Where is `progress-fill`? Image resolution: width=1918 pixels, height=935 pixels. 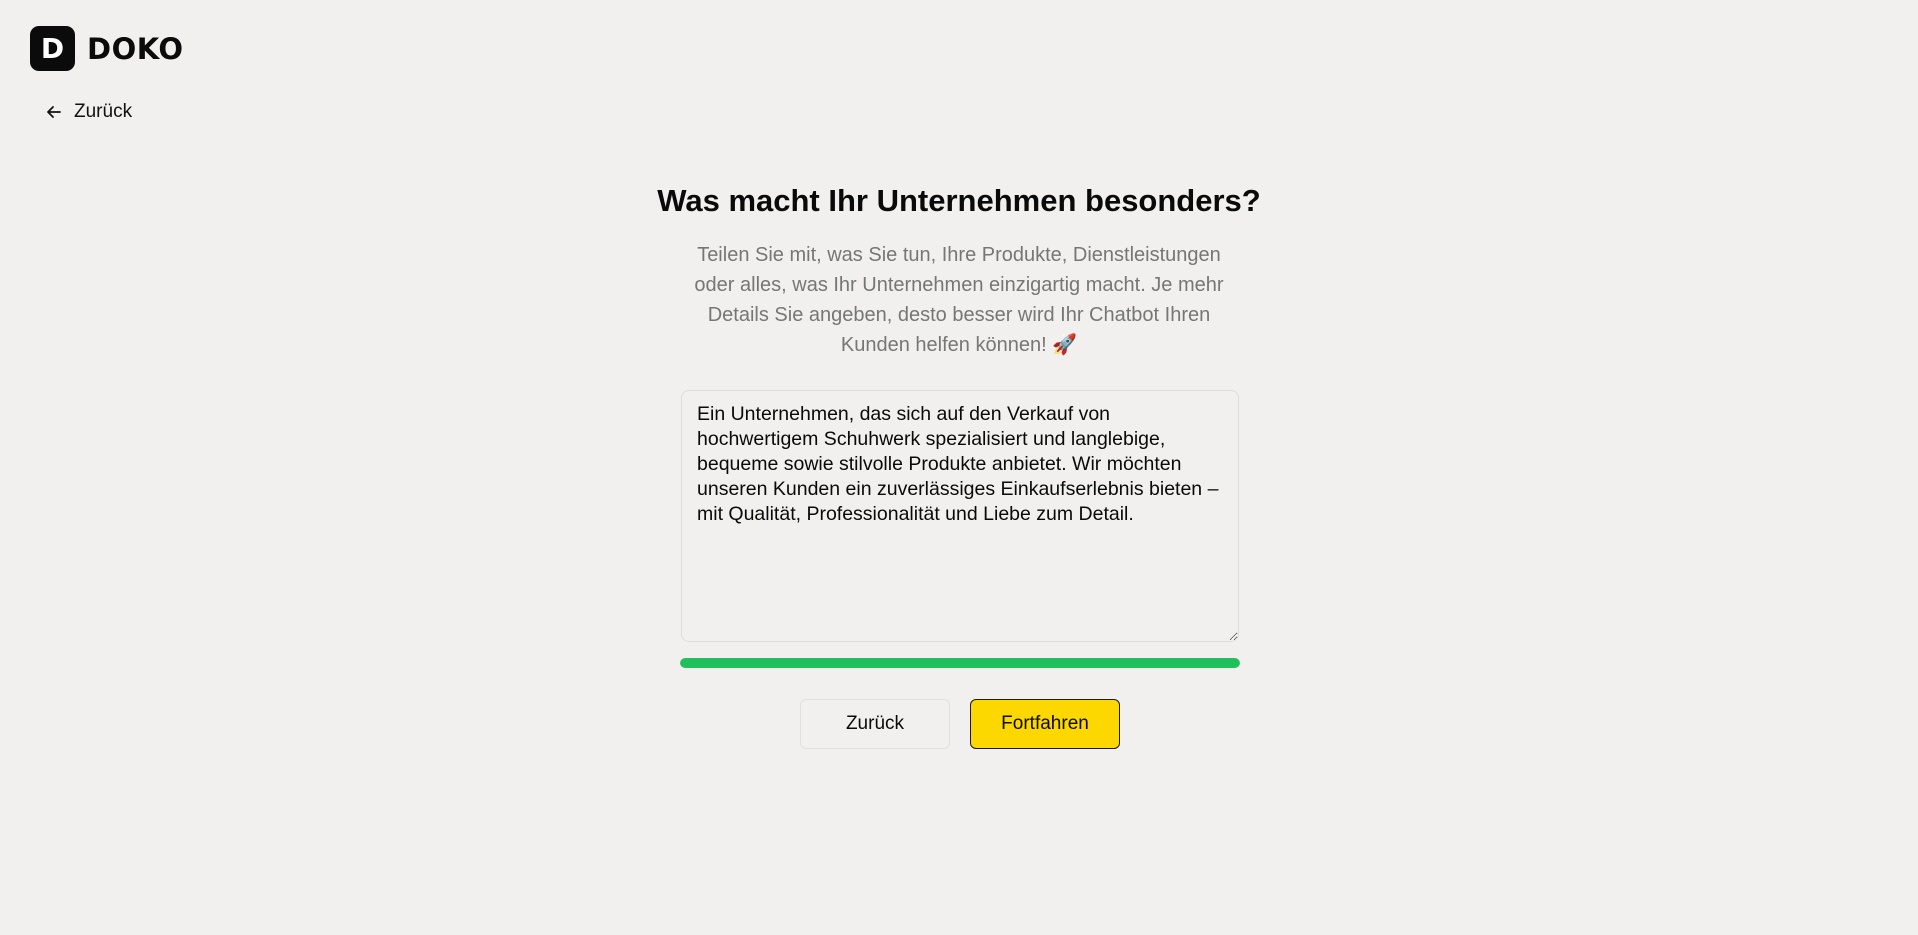 progress-fill is located at coordinates (960, 663).